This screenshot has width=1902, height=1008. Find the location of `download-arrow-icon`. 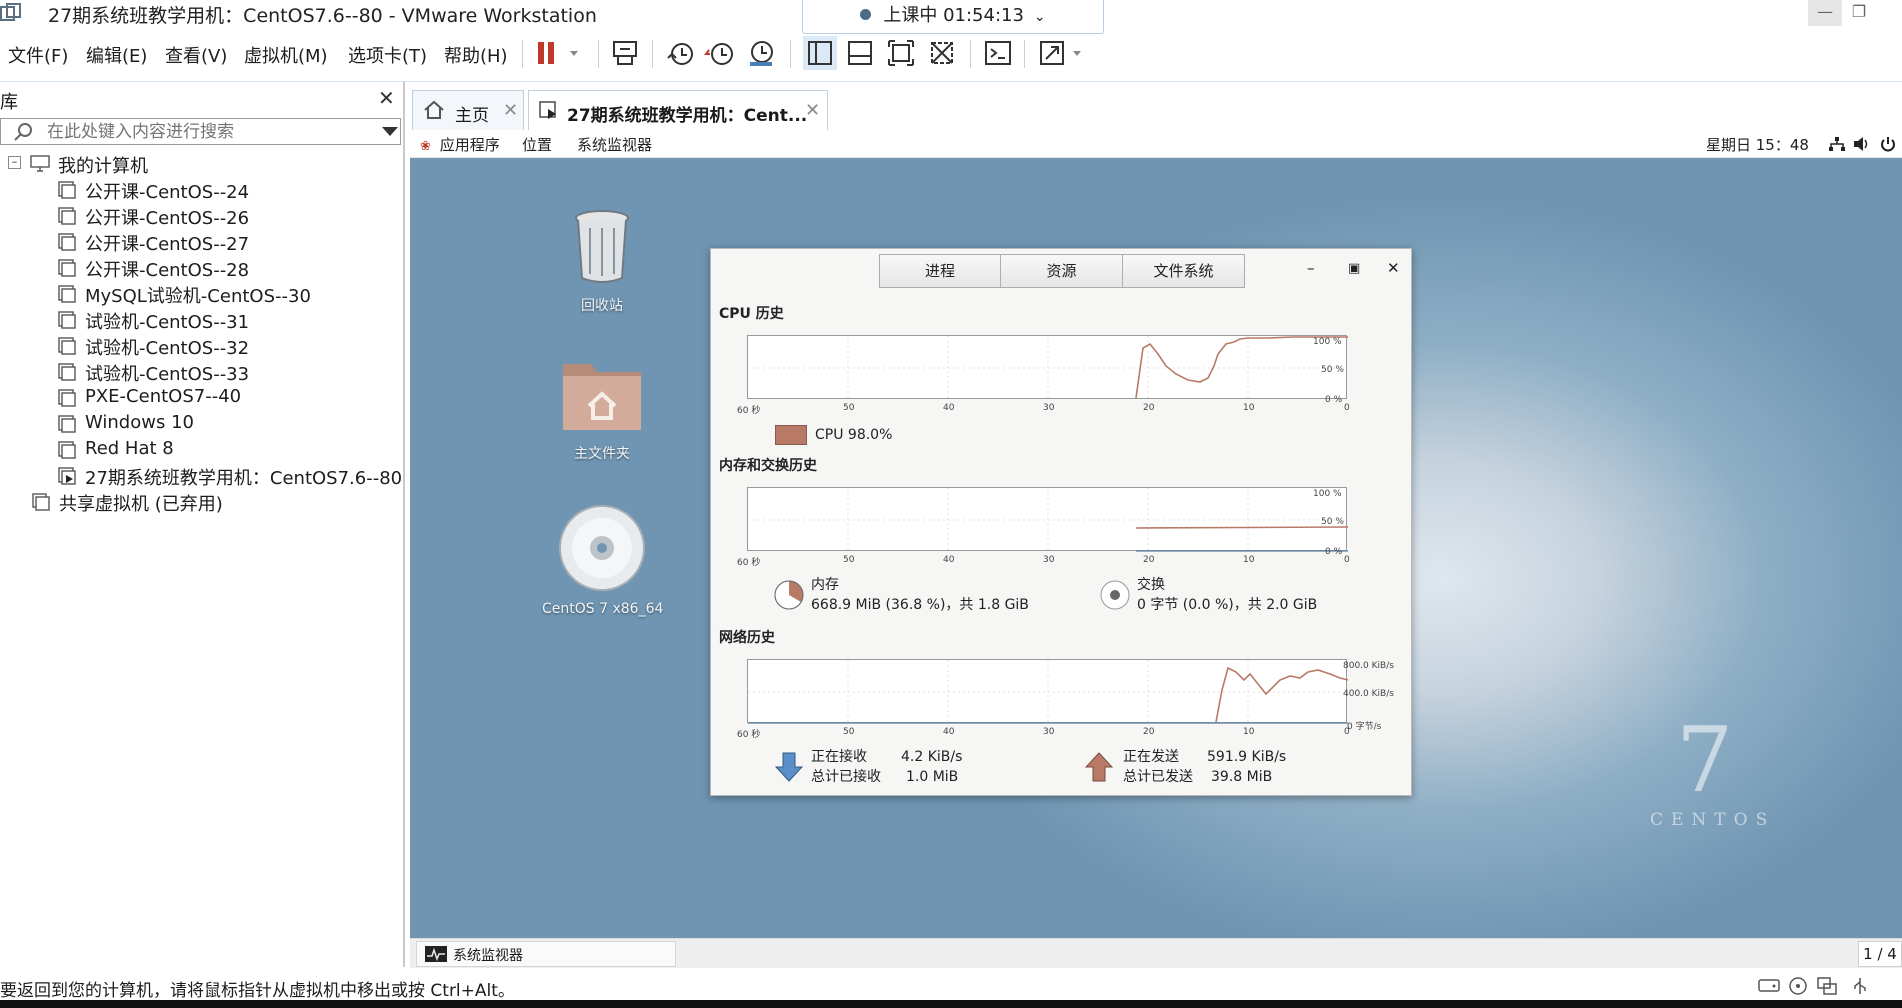

download-arrow-icon is located at coordinates (789, 767).